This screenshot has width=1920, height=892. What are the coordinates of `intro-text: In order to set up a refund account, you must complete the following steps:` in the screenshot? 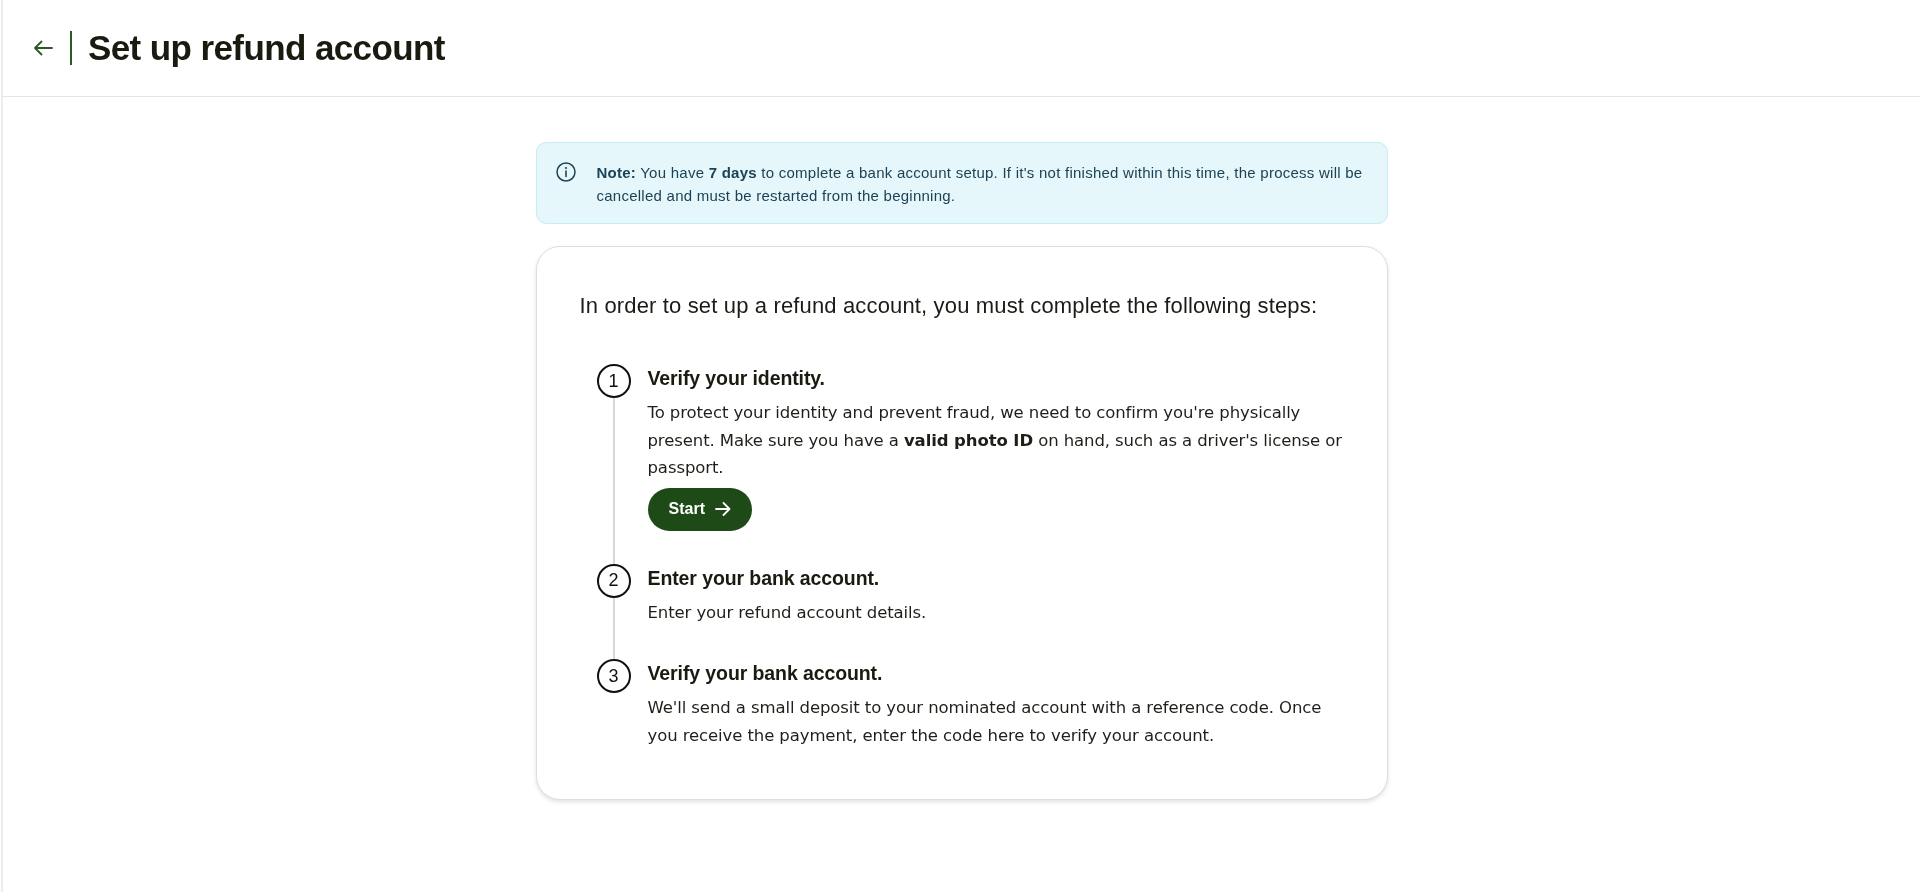 It's located at (949, 306).